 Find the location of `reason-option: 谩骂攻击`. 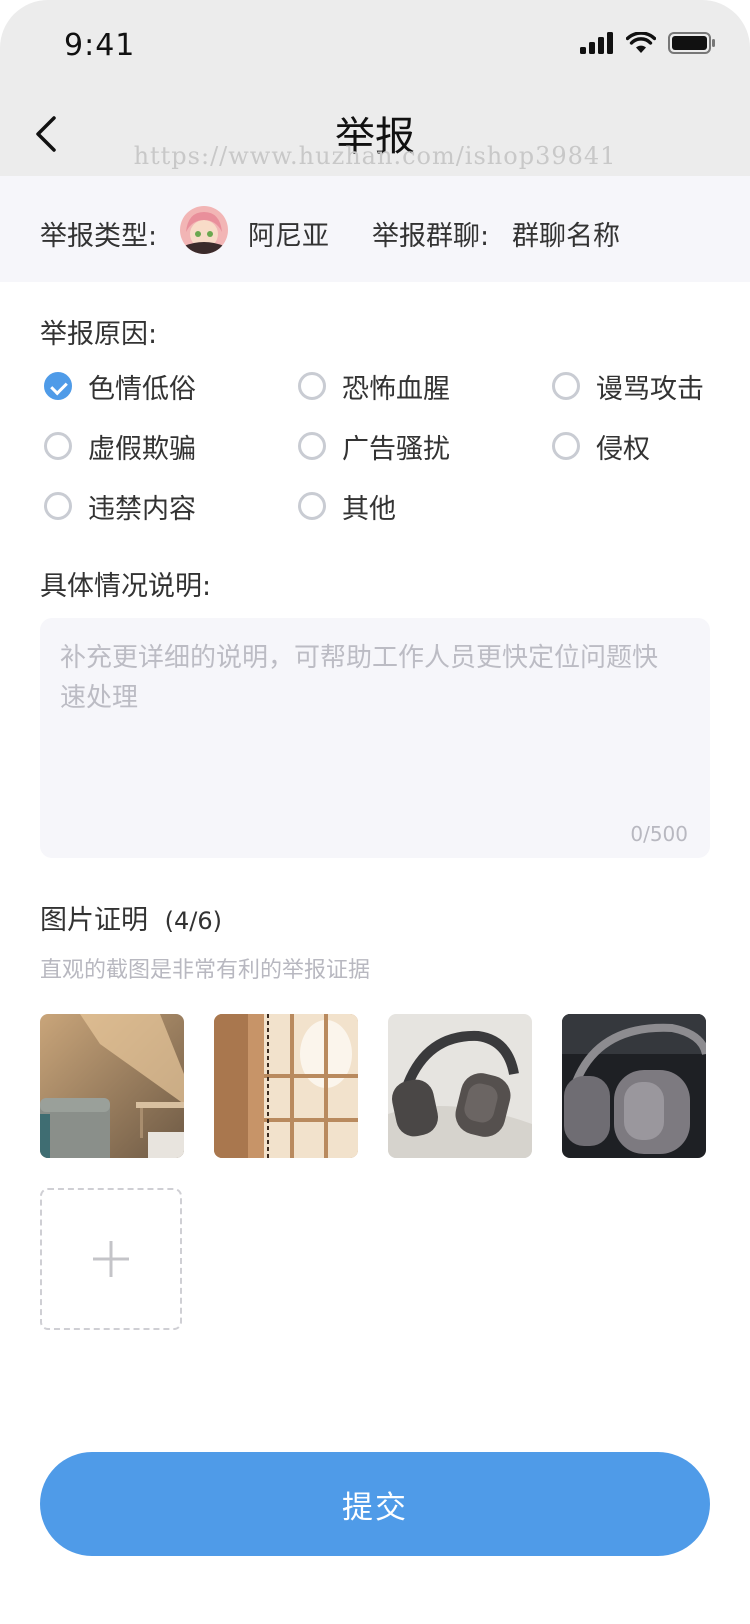

reason-option: 谩骂攻击 is located at coordinates (628, 386).